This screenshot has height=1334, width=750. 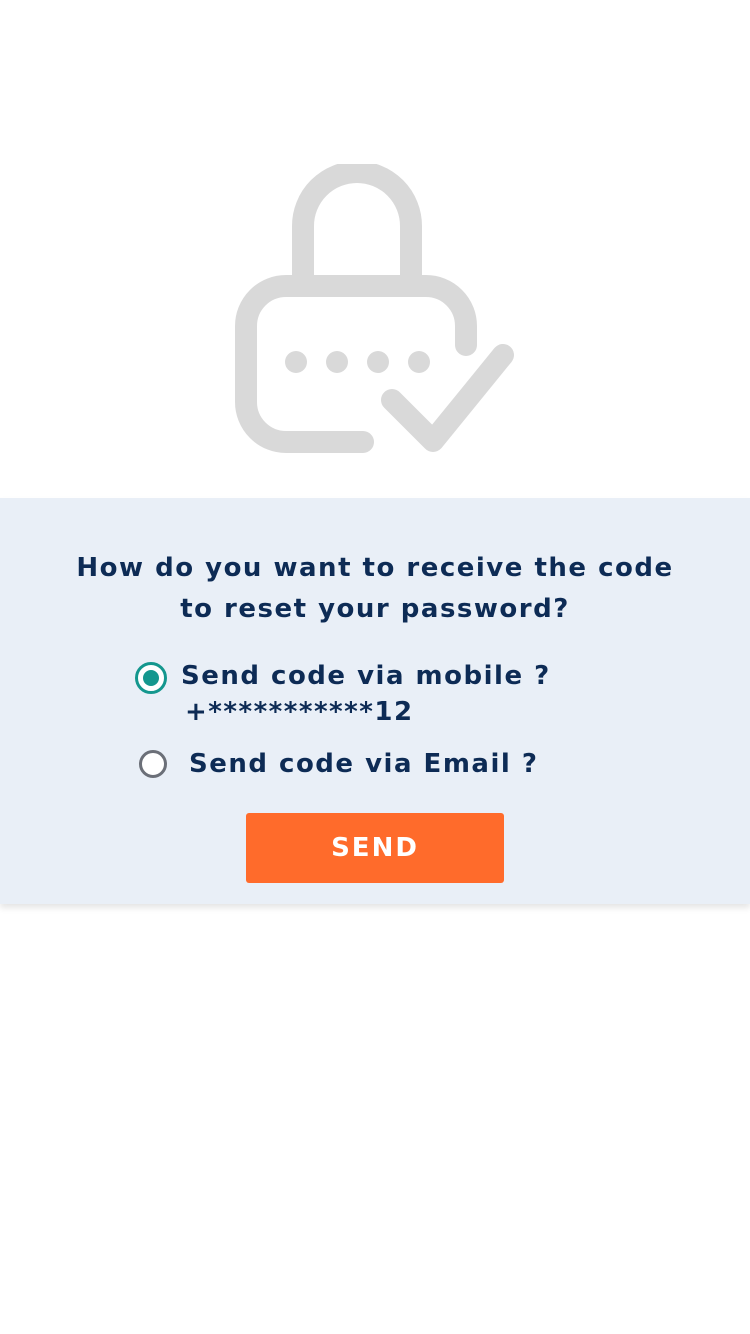 I want to click on option-send-via-mobile: Send code via mobile ? +***********12, so click(x=343, y=695).